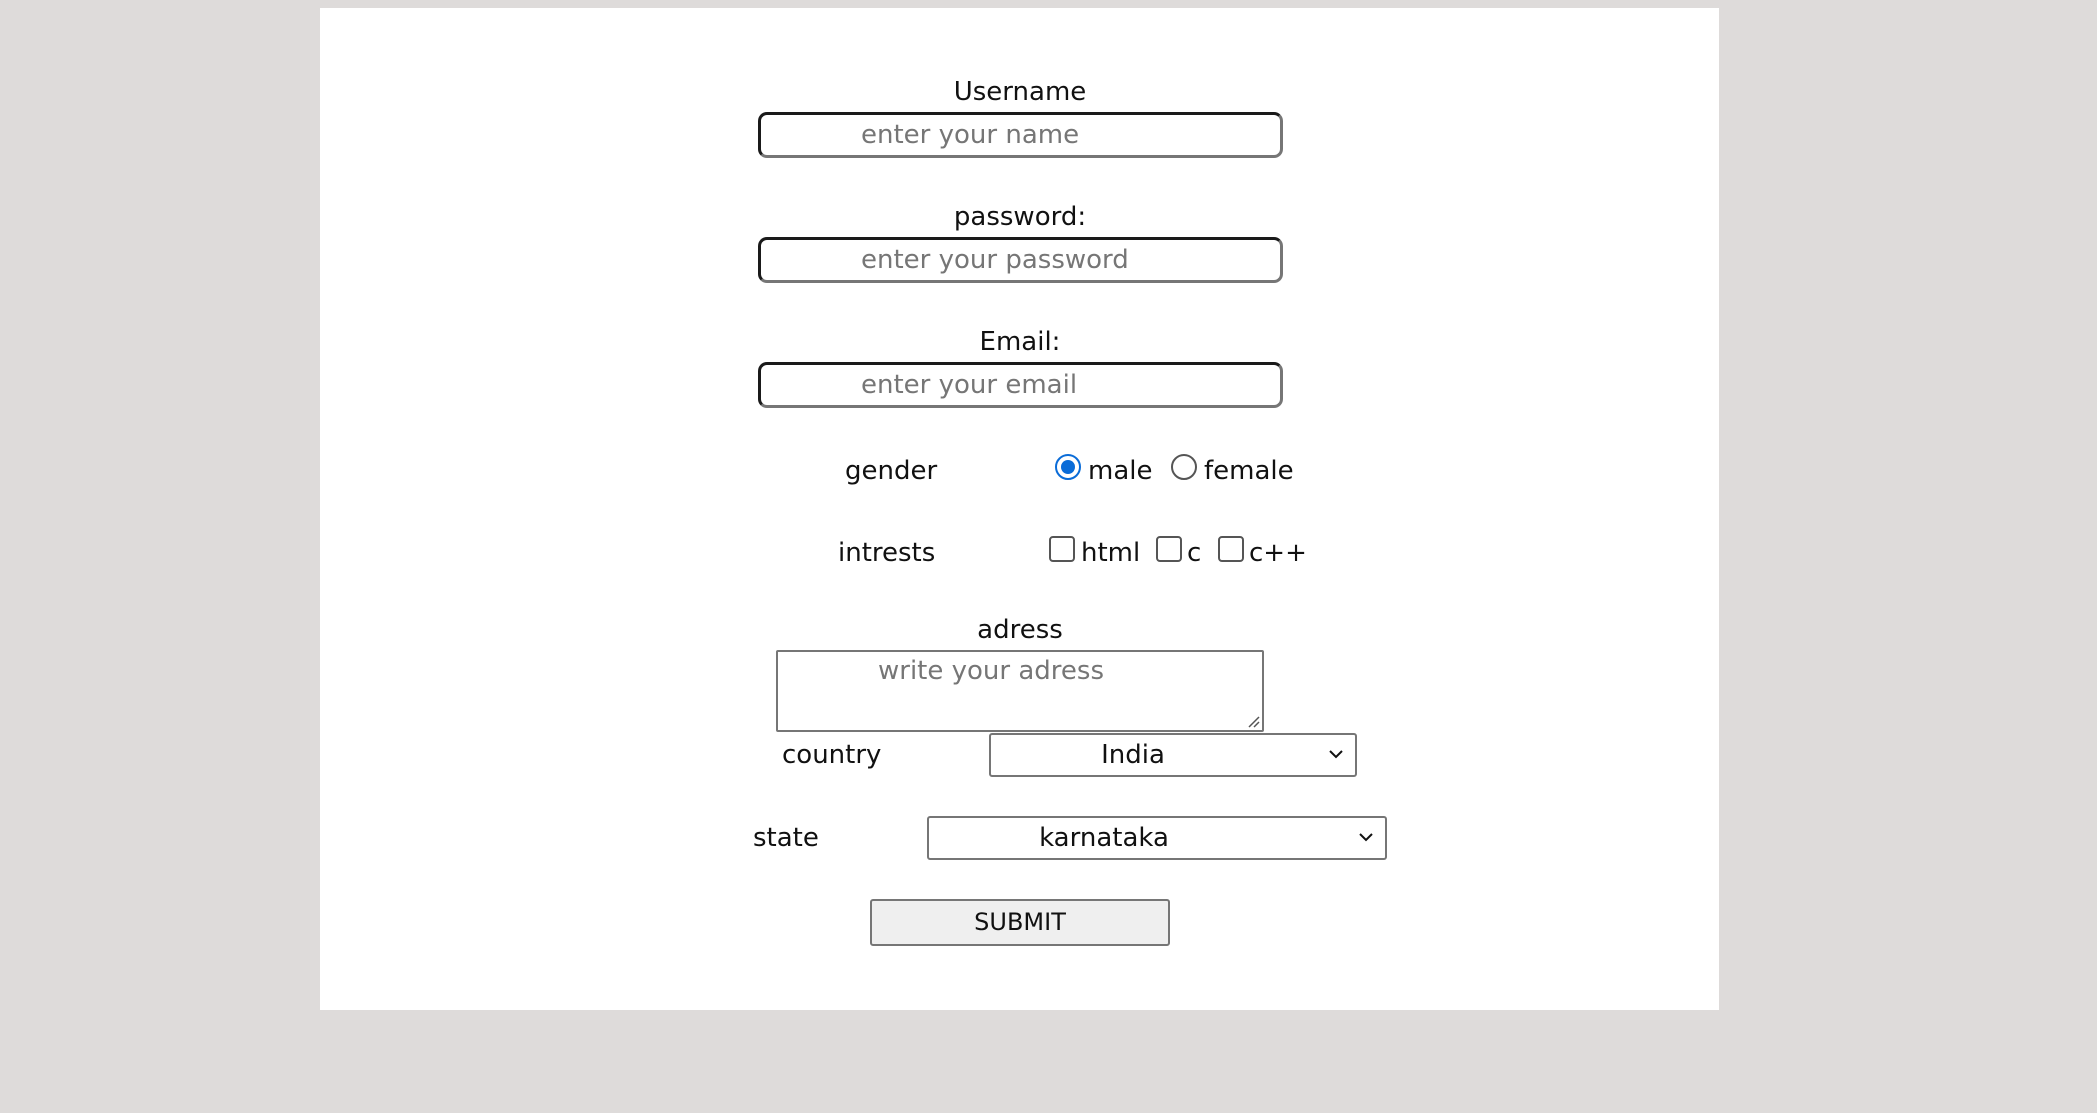 The image size is (2097, 1113). What do you see at coordinates (1231, 549) in the screenshot?
I see `interest-cpp-checkbox` at bounding box center [1231, 549].